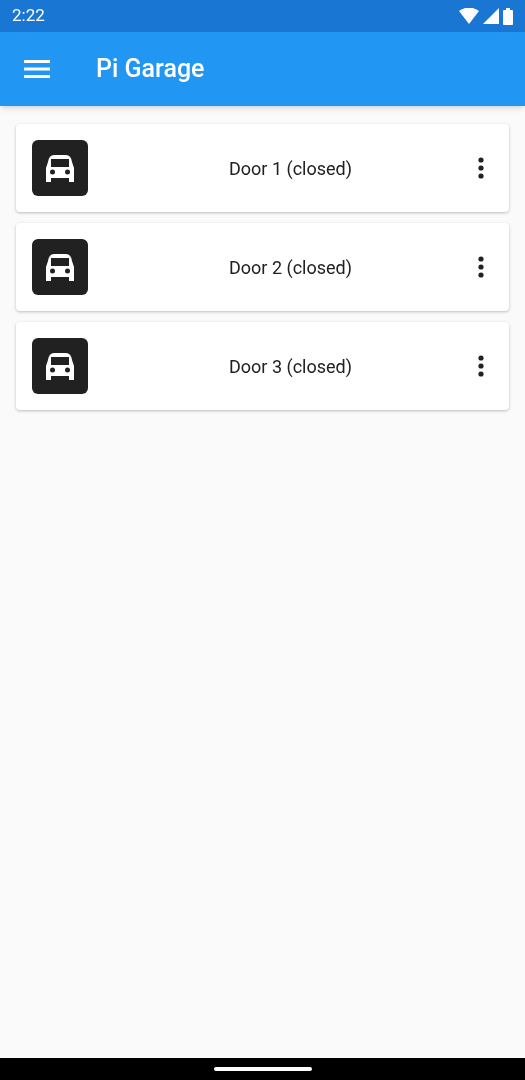 This screenshot has height=1080, width=525. Describe the element at coordinates (150, 69) in the screenshot. I see `app-title: Pi Garage` at that location.